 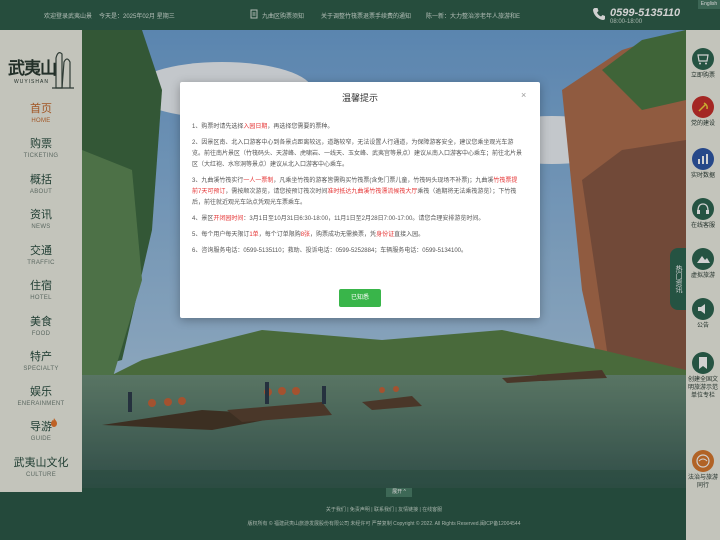 What do you see at coordinates (203, 219) in the screenshot?
I see `notice-text: 4、景区` at bounding box center [203, 219].